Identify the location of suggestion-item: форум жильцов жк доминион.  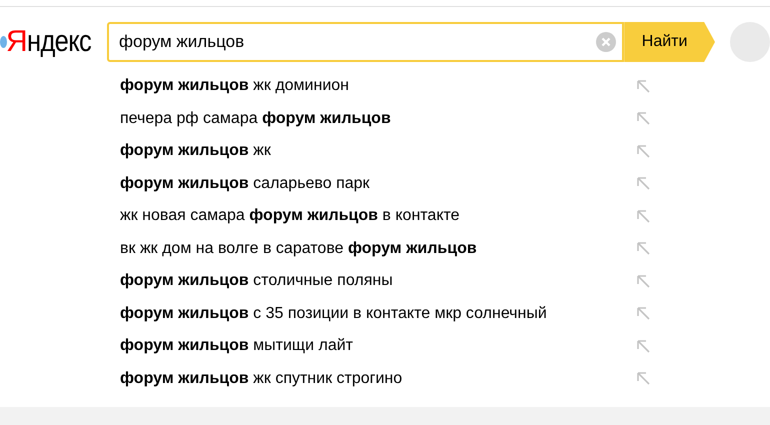
(378, 86).